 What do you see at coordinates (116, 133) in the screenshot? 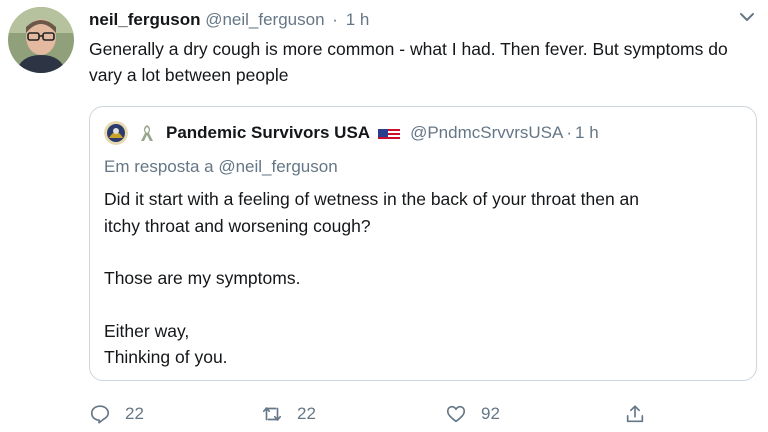
I see `quoted-avatar` at bounding box center [116, 133].